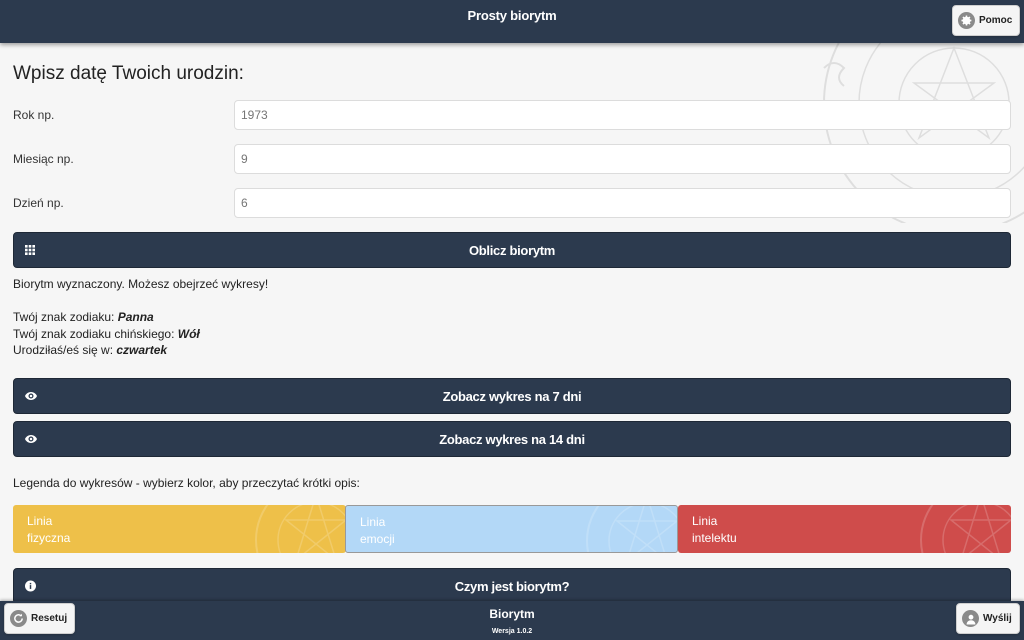  I want to click on day-label: Dzień np., so click(38, 203).